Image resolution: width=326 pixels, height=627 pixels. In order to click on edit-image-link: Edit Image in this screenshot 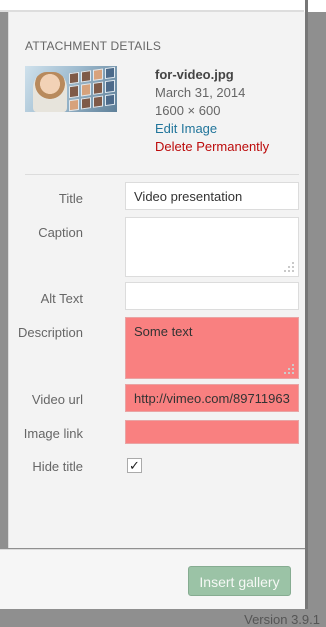, I will do `click(212, 129)`.